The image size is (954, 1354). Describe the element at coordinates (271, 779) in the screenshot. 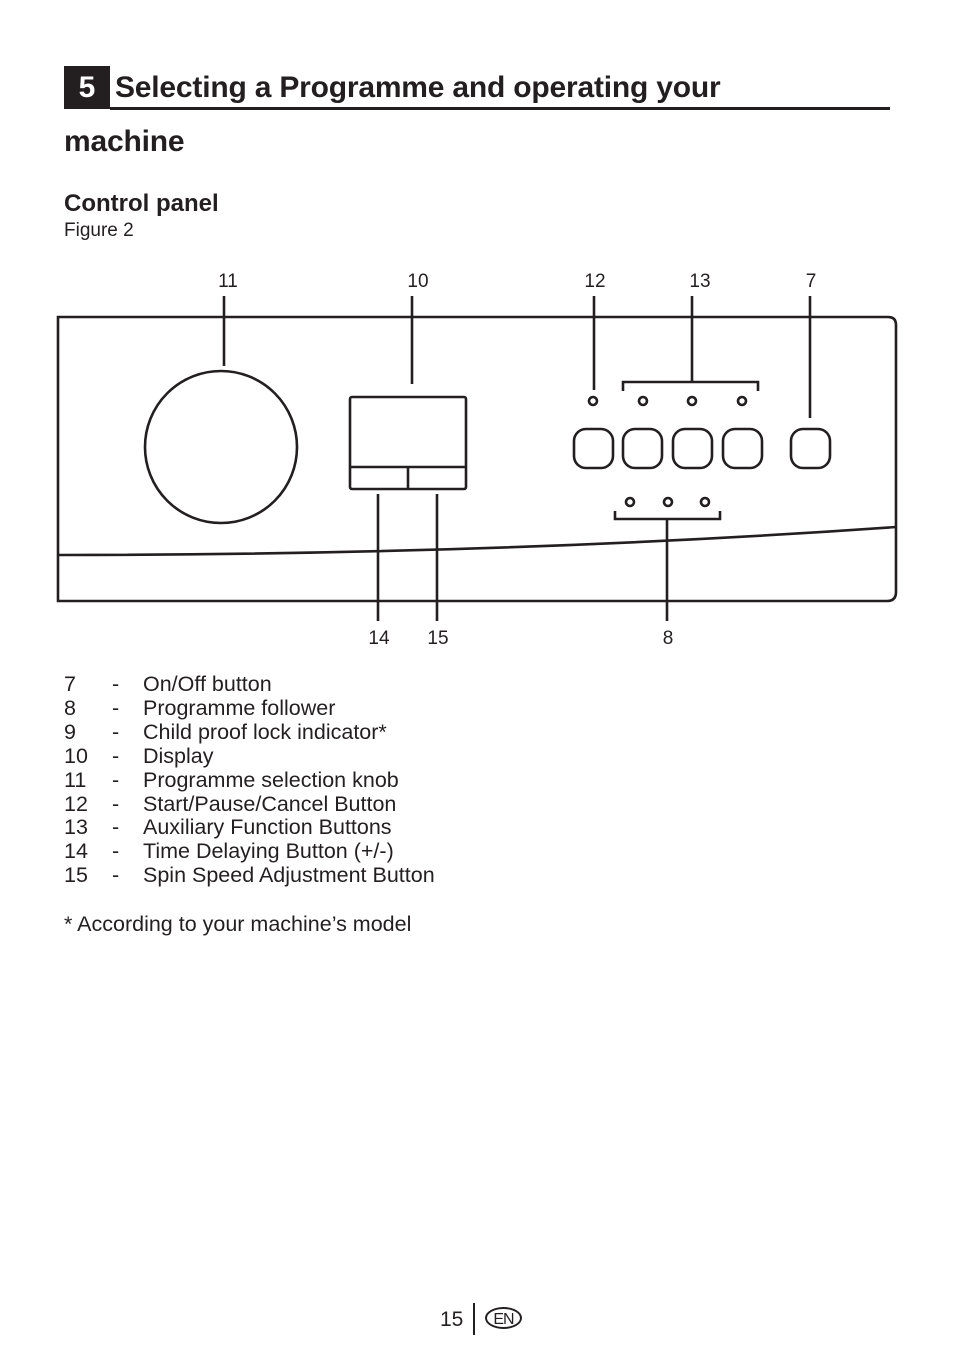

I see `legend-label: Programme selection knob` at that location.